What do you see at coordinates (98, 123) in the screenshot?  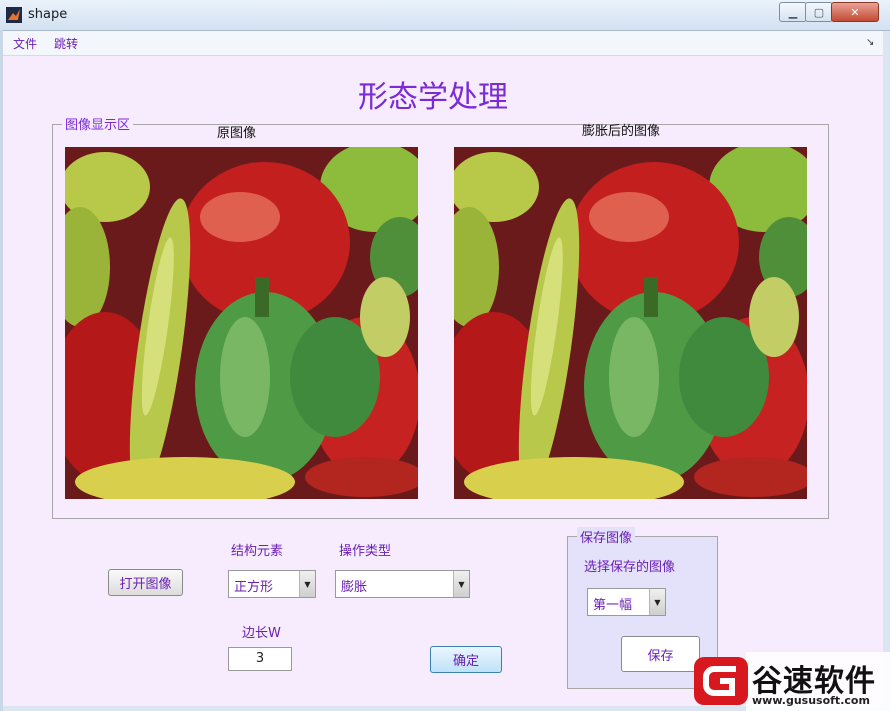 I see `panel-title: 图像显示区` at bounding box center [98, 123].